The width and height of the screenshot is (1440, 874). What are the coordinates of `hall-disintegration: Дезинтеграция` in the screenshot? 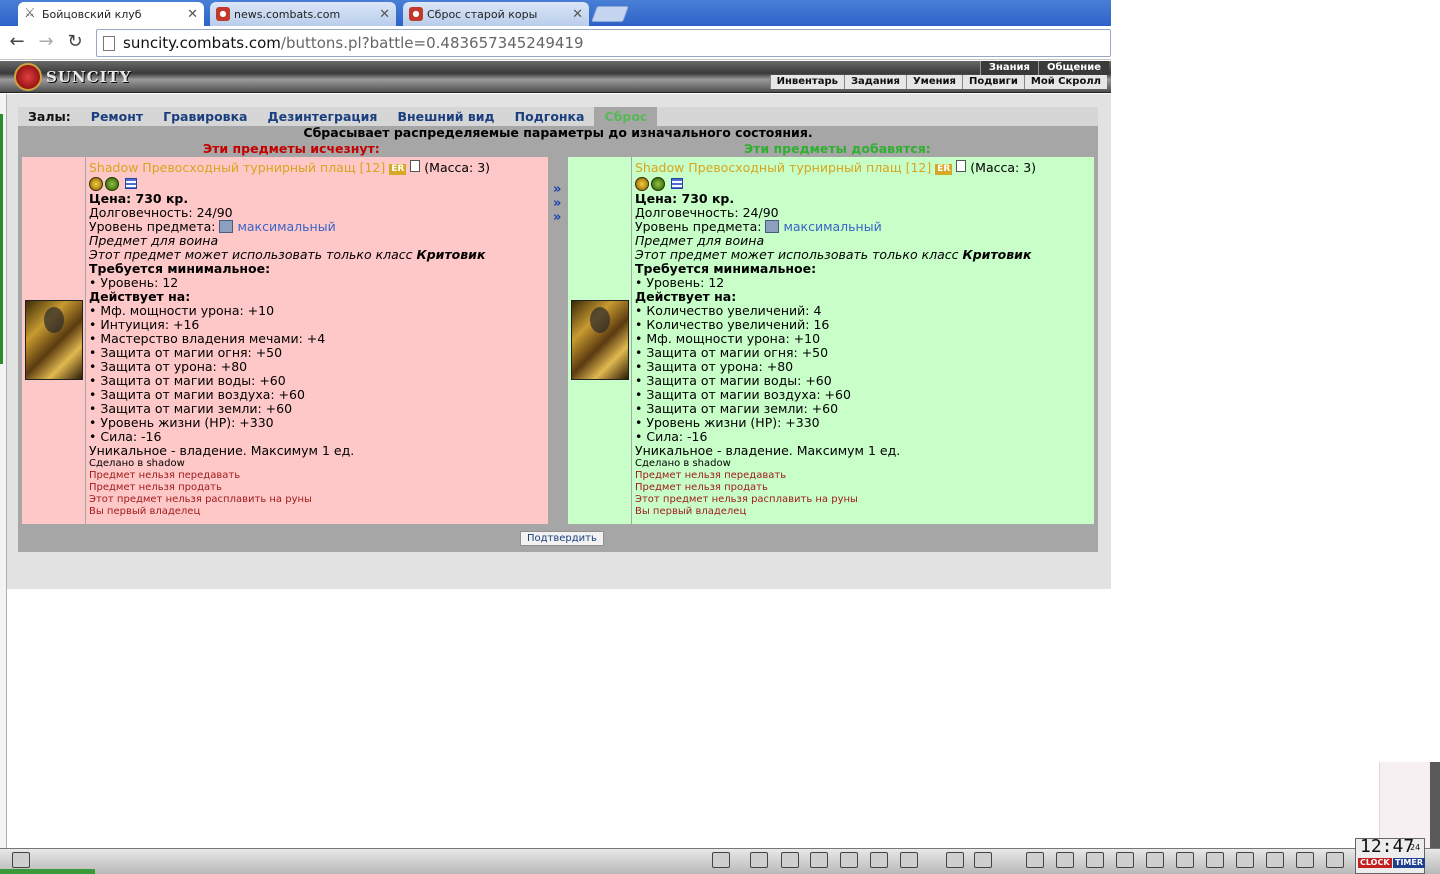 It's located at (323, 116).